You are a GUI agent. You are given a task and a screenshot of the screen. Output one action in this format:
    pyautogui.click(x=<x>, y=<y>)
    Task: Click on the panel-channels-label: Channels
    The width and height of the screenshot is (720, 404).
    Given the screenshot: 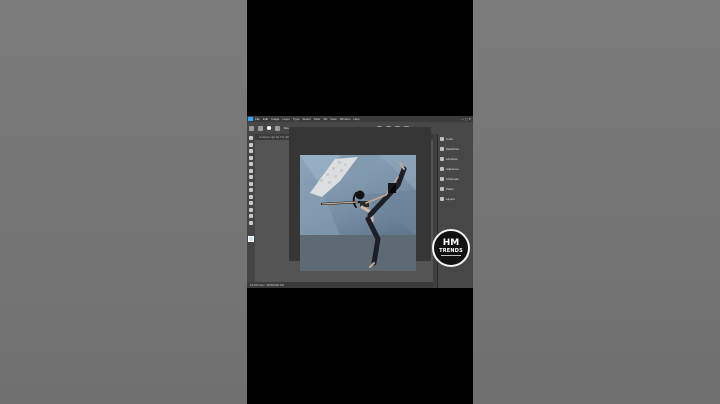 What is the action you would take?
    pyautogui.click(x=452, y=179)
    